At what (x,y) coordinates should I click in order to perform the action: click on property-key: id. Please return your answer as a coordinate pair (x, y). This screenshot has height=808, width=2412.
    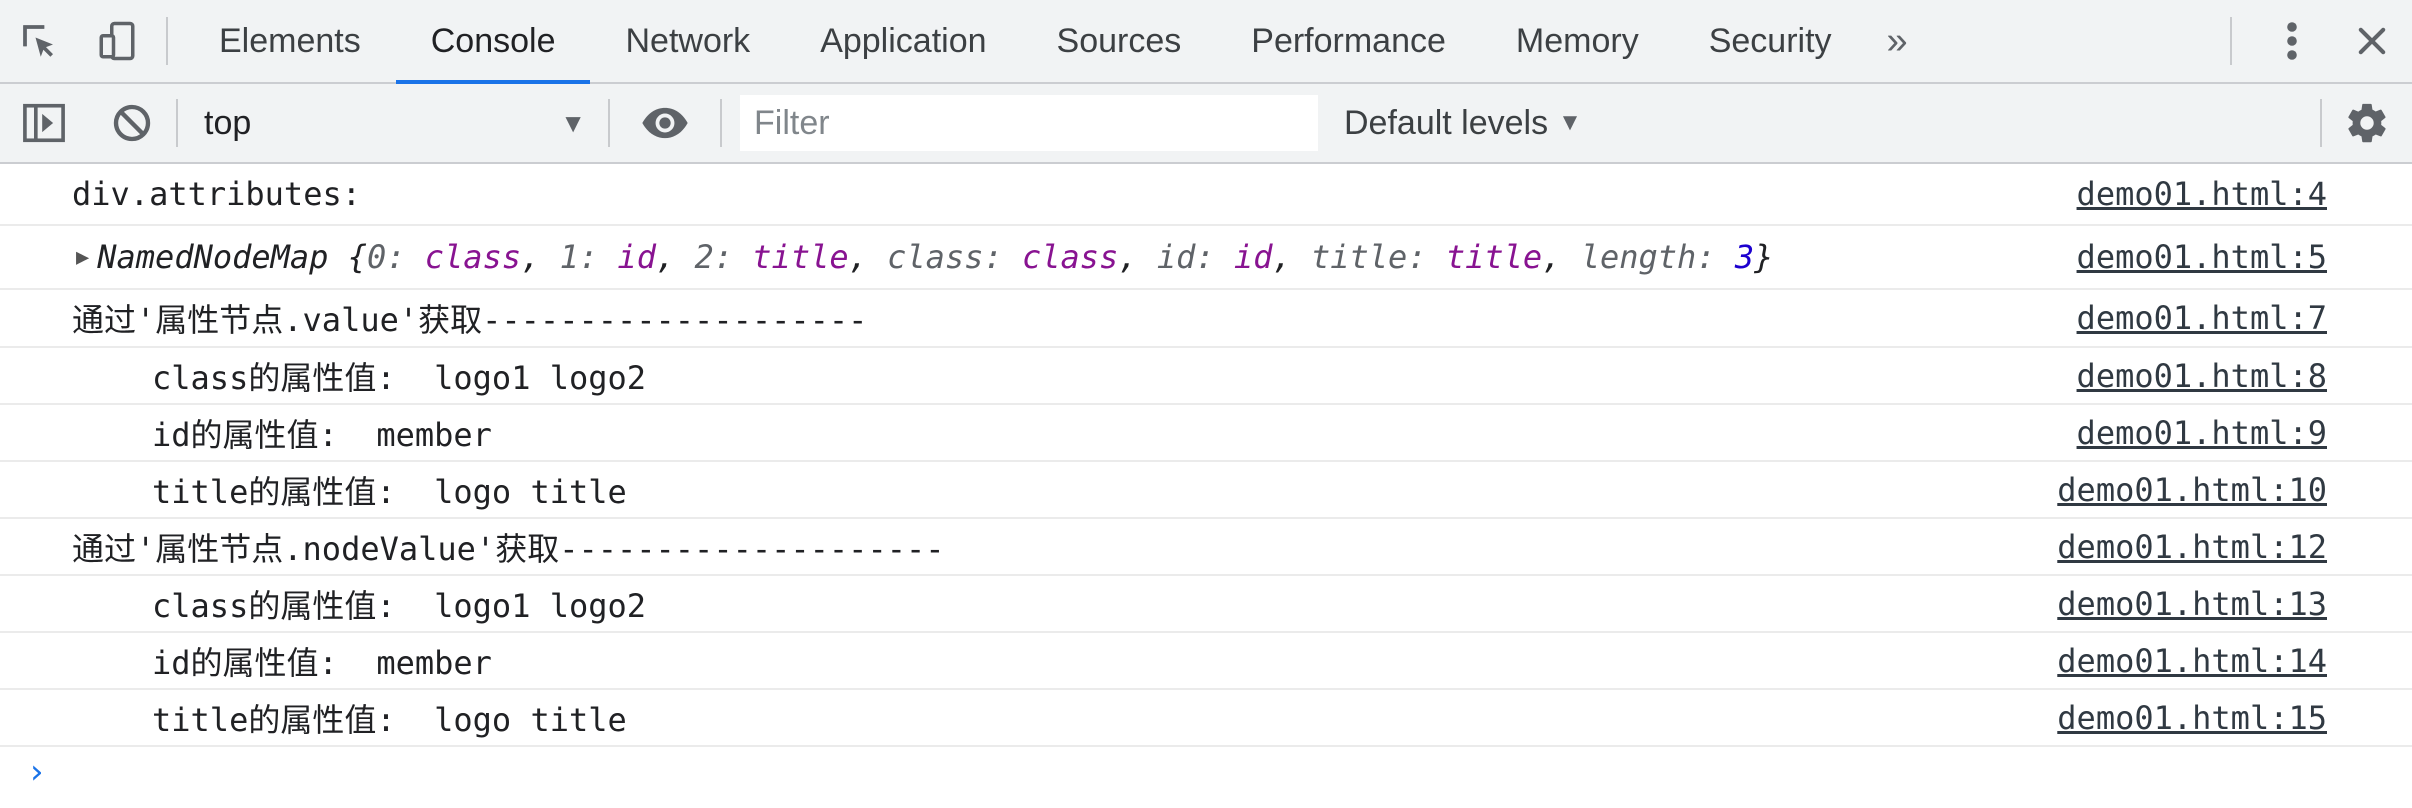
    Looking at the image, I should click on (1176, 257).